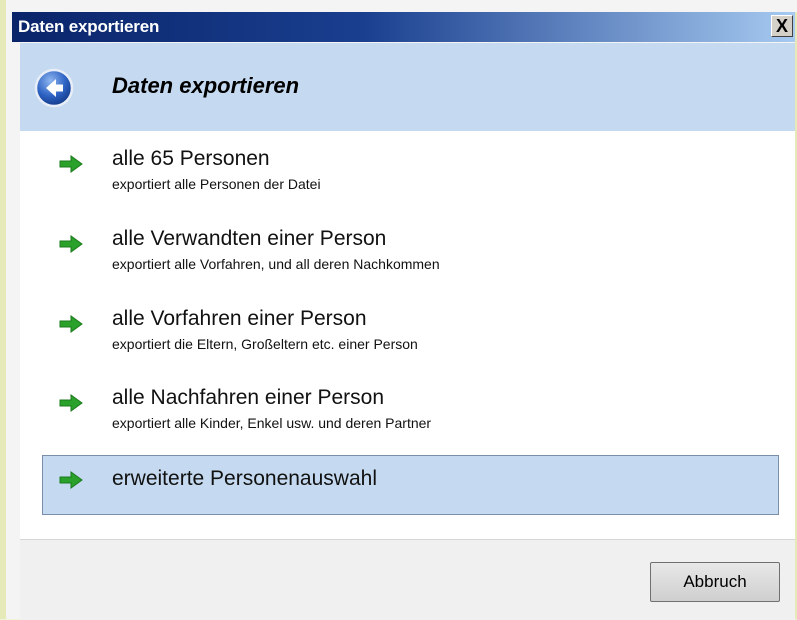 Image resolution: width=797 pixels, height=620 pixels. I want to click on dialog-header: Daten exportieren, so click(407, 87).